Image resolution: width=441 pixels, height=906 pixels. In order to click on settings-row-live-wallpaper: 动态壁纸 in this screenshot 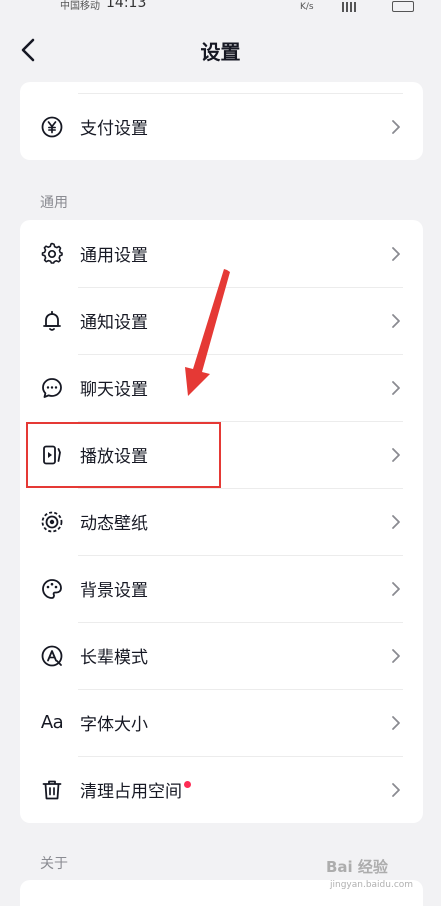, I will do `click(221, 521)`.